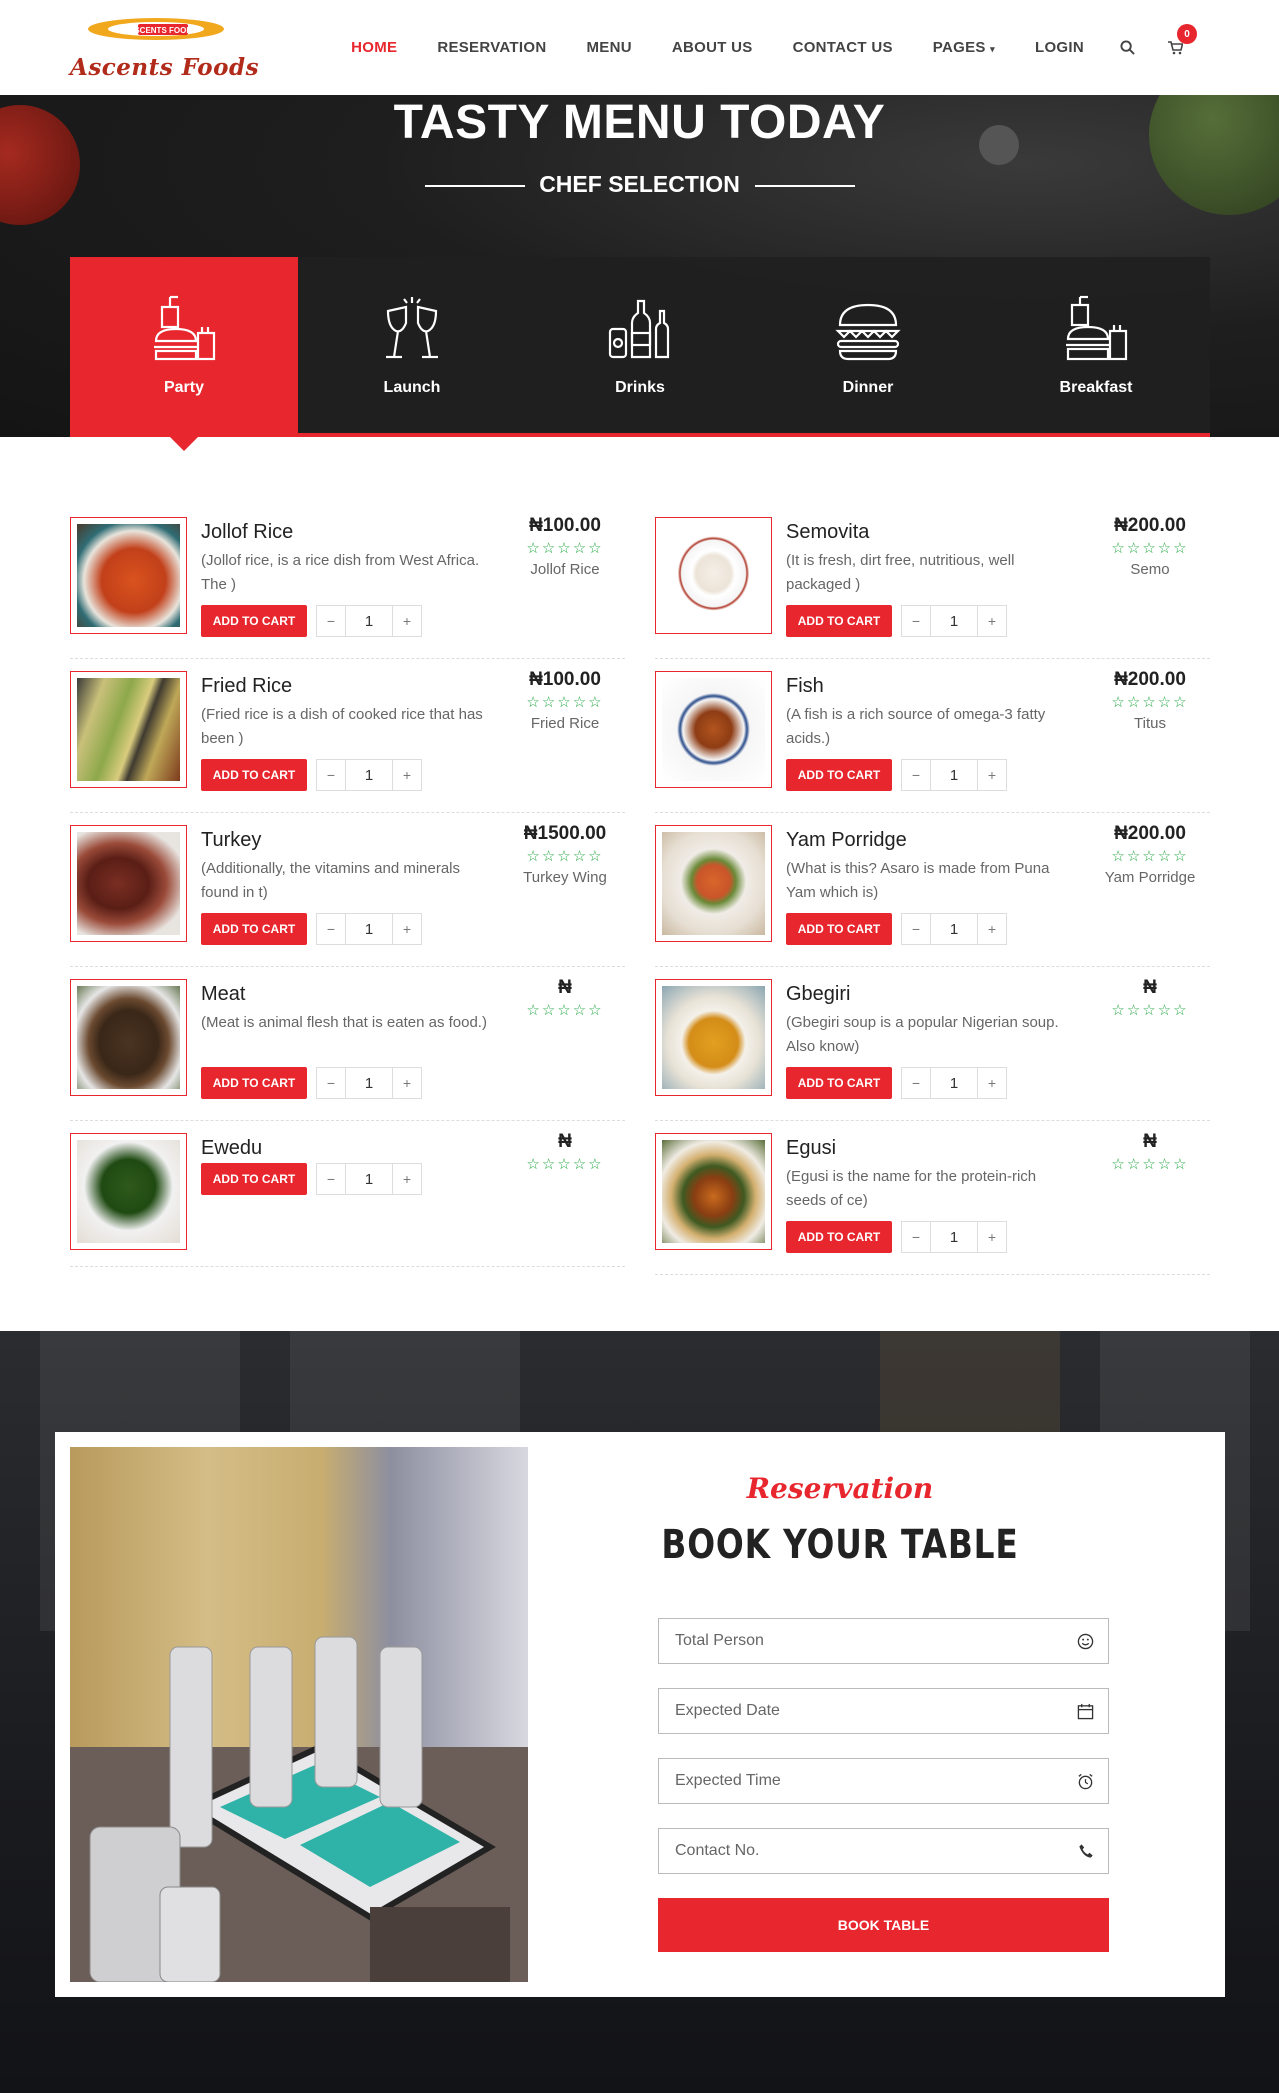 This screenshot has width=1279, height=2093. What do you see at coordinates (164, 48) in the screenshot?
I see `site-logo: ASCENTS FOODS Ascents Foods` at bounding box center [164, 48].